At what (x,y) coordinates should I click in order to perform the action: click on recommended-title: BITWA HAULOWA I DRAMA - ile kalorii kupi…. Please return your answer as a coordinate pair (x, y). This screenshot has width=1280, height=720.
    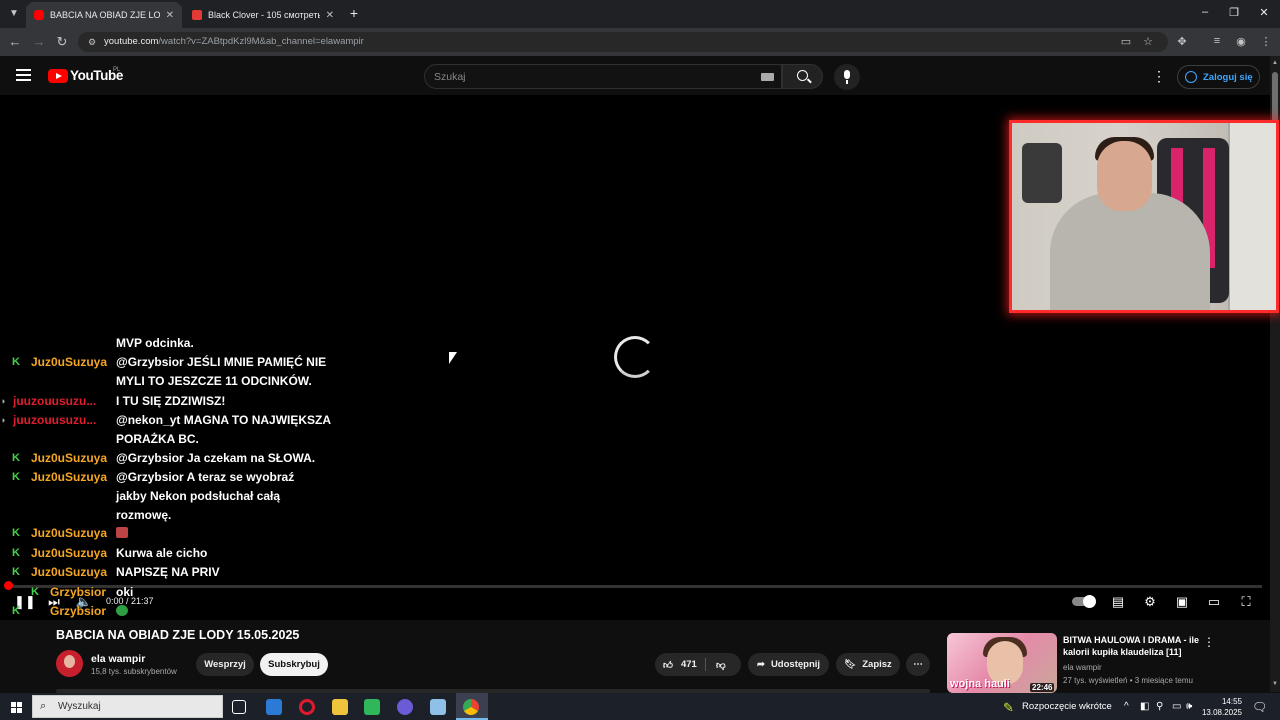
    Looking at the image, I should click on (1133, 646).